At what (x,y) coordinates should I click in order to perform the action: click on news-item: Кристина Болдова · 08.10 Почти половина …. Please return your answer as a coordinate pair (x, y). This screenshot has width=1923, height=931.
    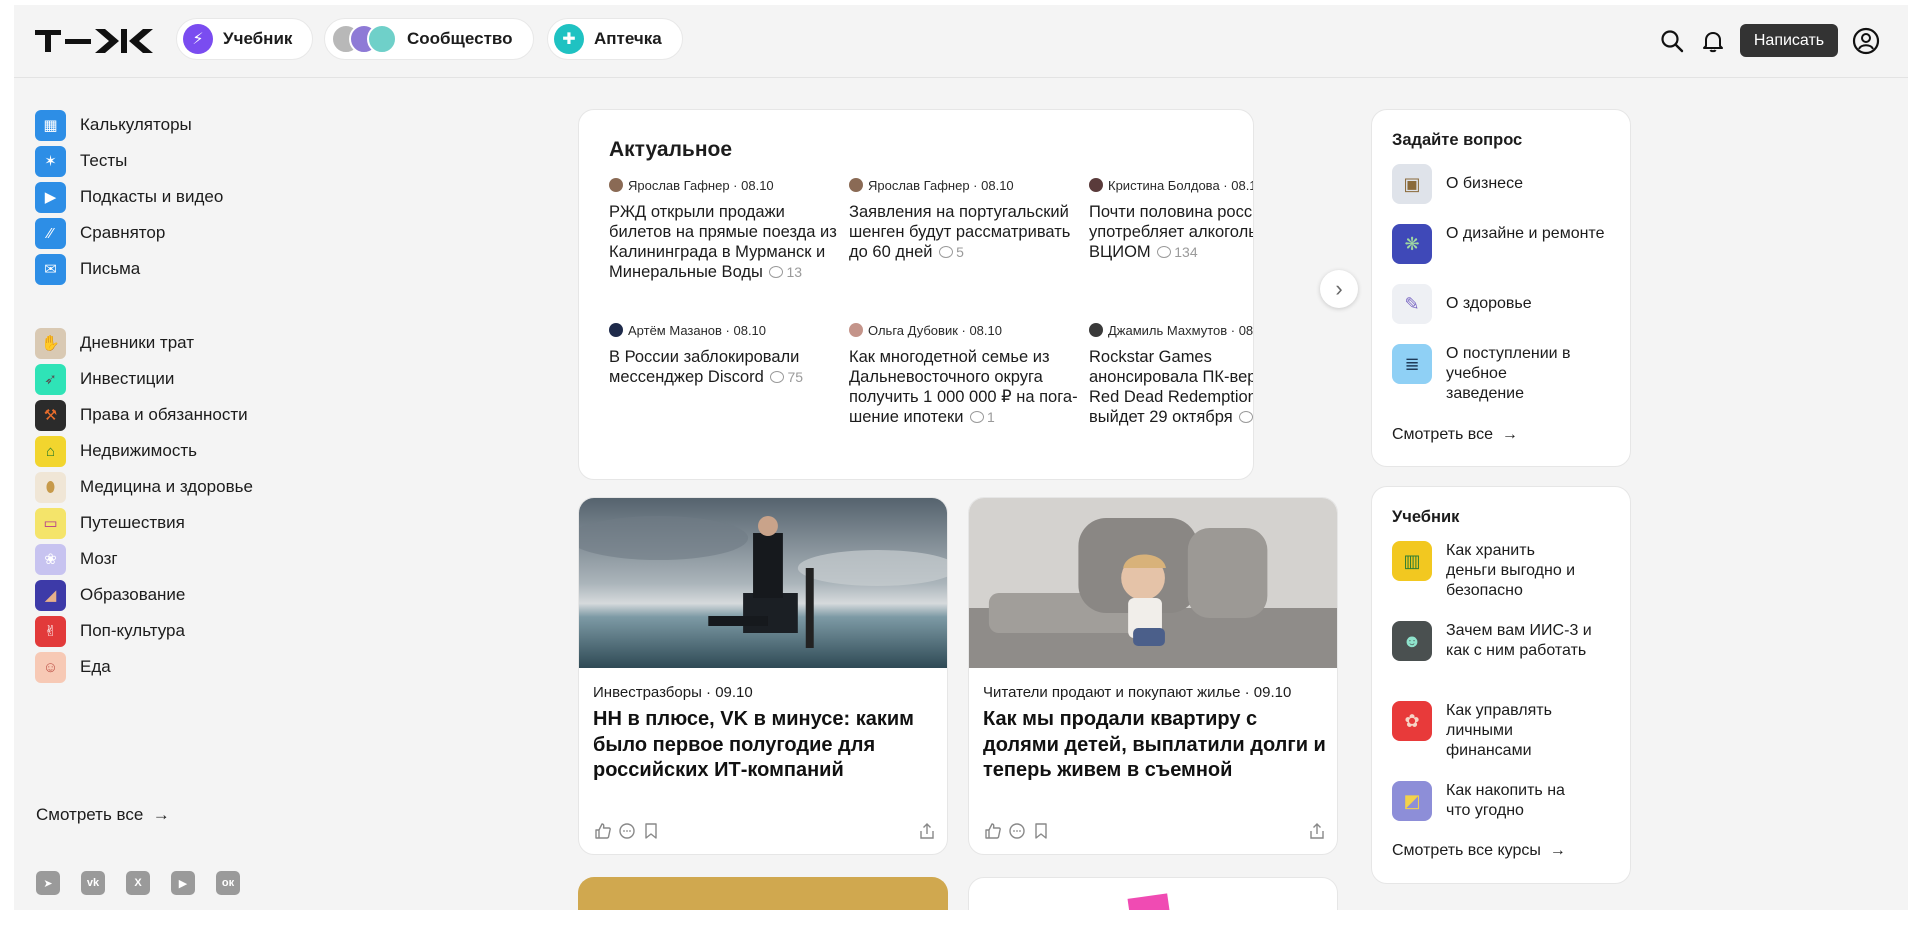
    Looking at the image, I should click on (1171, 219).